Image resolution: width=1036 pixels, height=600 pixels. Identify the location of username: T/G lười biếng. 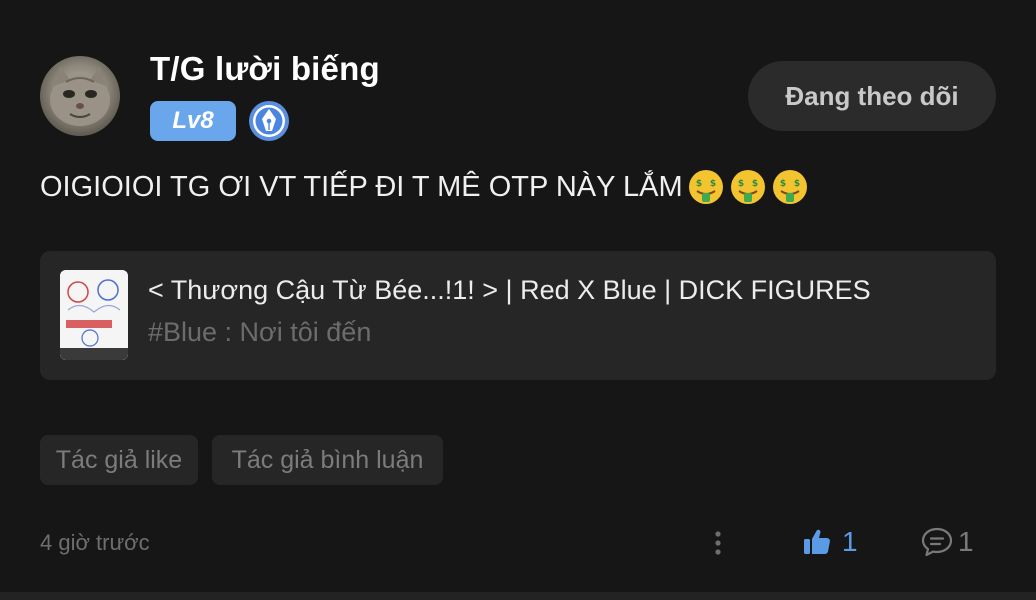
(265, 69).